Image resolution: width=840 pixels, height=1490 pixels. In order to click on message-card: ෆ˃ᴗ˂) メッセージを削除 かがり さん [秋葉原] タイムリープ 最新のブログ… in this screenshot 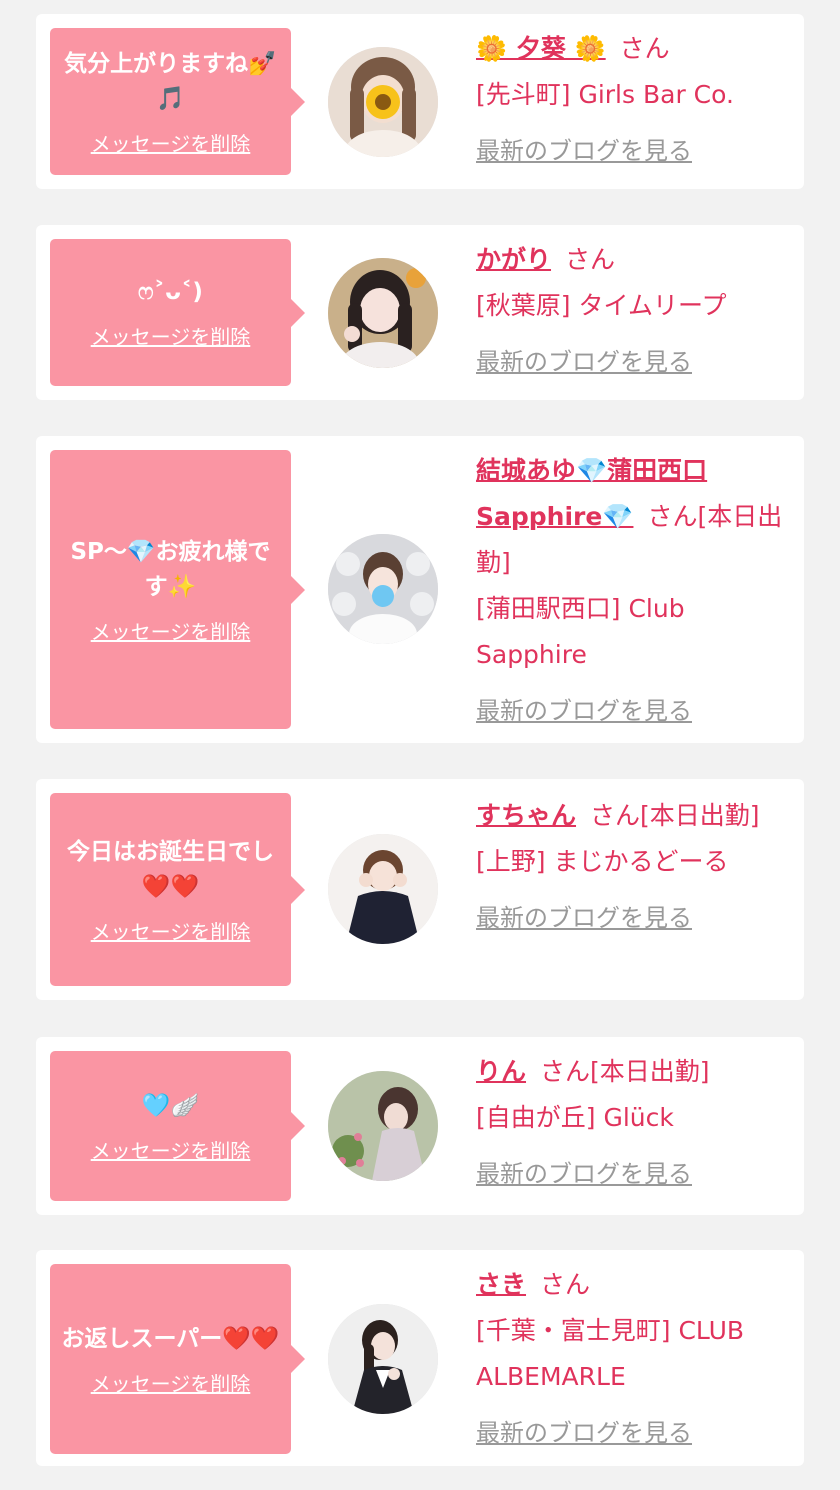, I will do `click(420, 312)`.